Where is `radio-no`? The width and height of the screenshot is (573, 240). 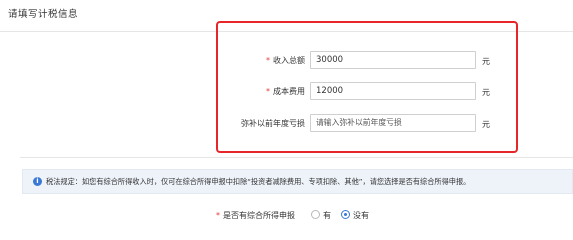
radio-no is located at coordinates (345, 214).